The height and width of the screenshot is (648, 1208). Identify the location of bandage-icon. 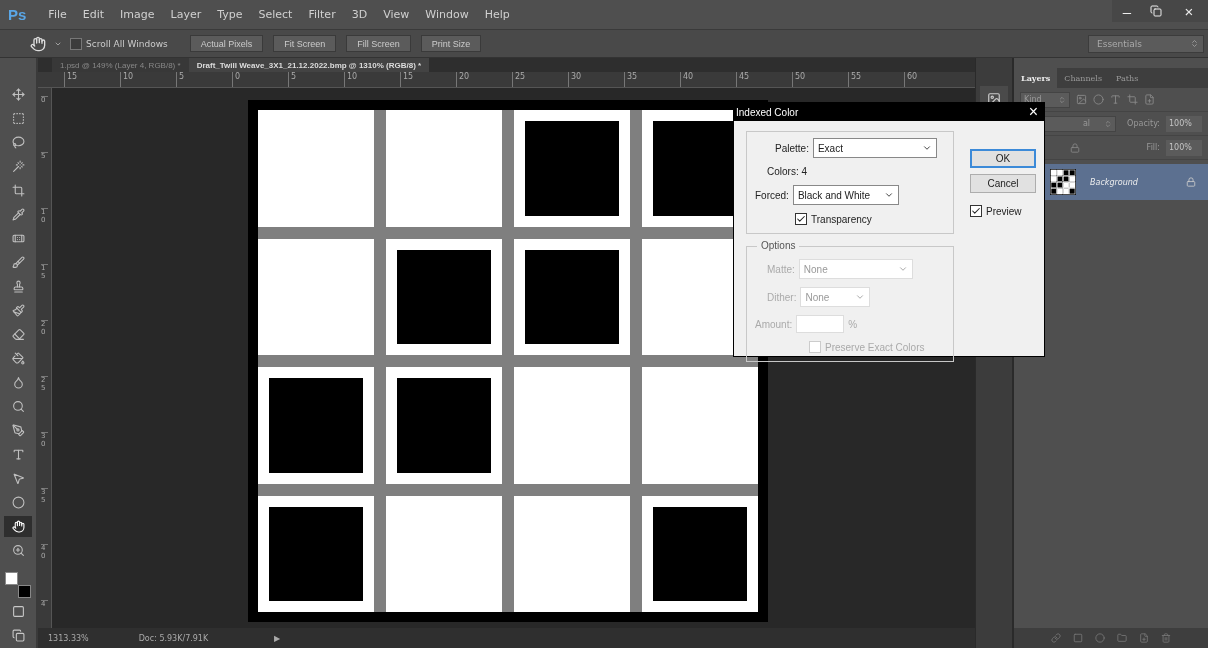
(18, 238).